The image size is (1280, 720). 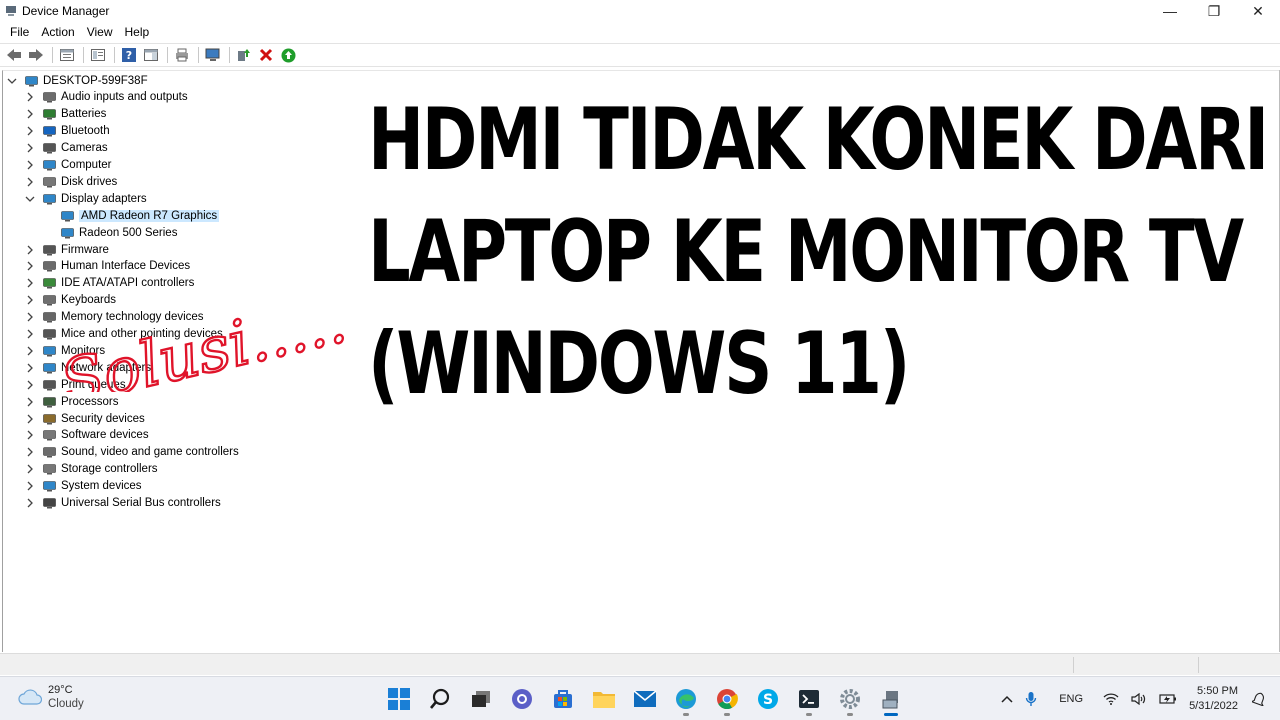 What do you see at coordinates (639, 364) in the screenshot?
I see `headline-line-3: (WINDOWS 11)` at bounding box center [639, 364].